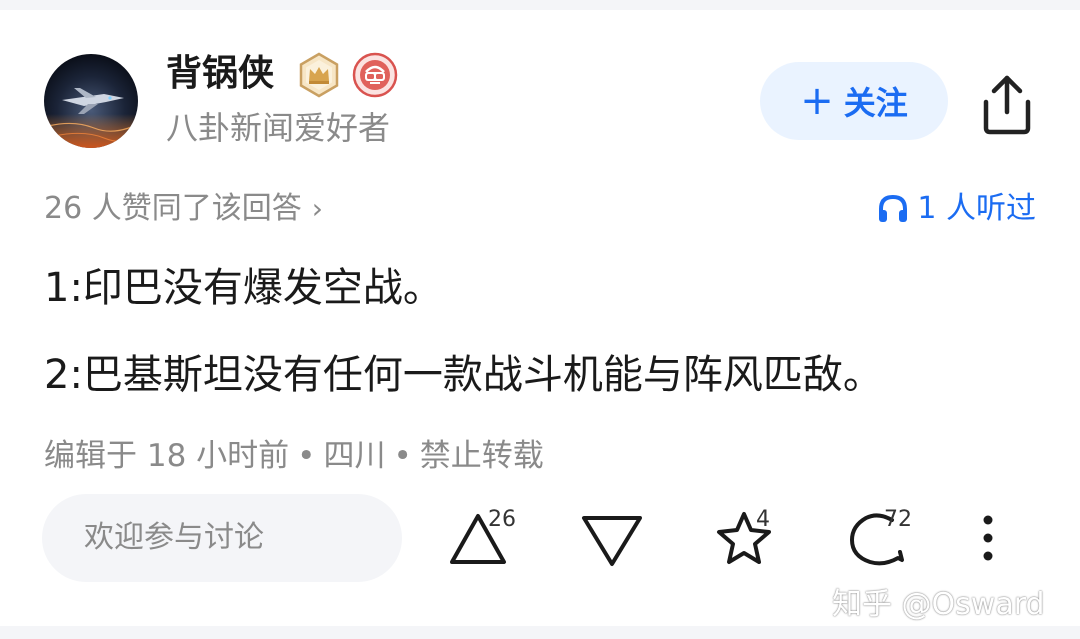  Describe the element at coordinates (167, 456) in the screenshot. I see `edited-time: 编辑于 18 小时前` at that location.